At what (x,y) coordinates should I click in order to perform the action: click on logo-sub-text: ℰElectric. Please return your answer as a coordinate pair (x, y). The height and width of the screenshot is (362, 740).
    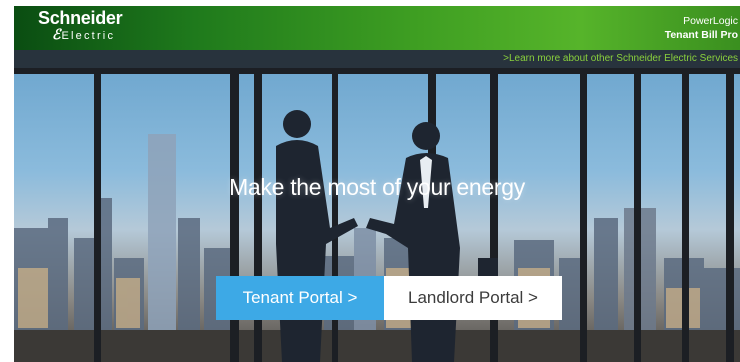
    Looking at the image, I should click on (87, 34).